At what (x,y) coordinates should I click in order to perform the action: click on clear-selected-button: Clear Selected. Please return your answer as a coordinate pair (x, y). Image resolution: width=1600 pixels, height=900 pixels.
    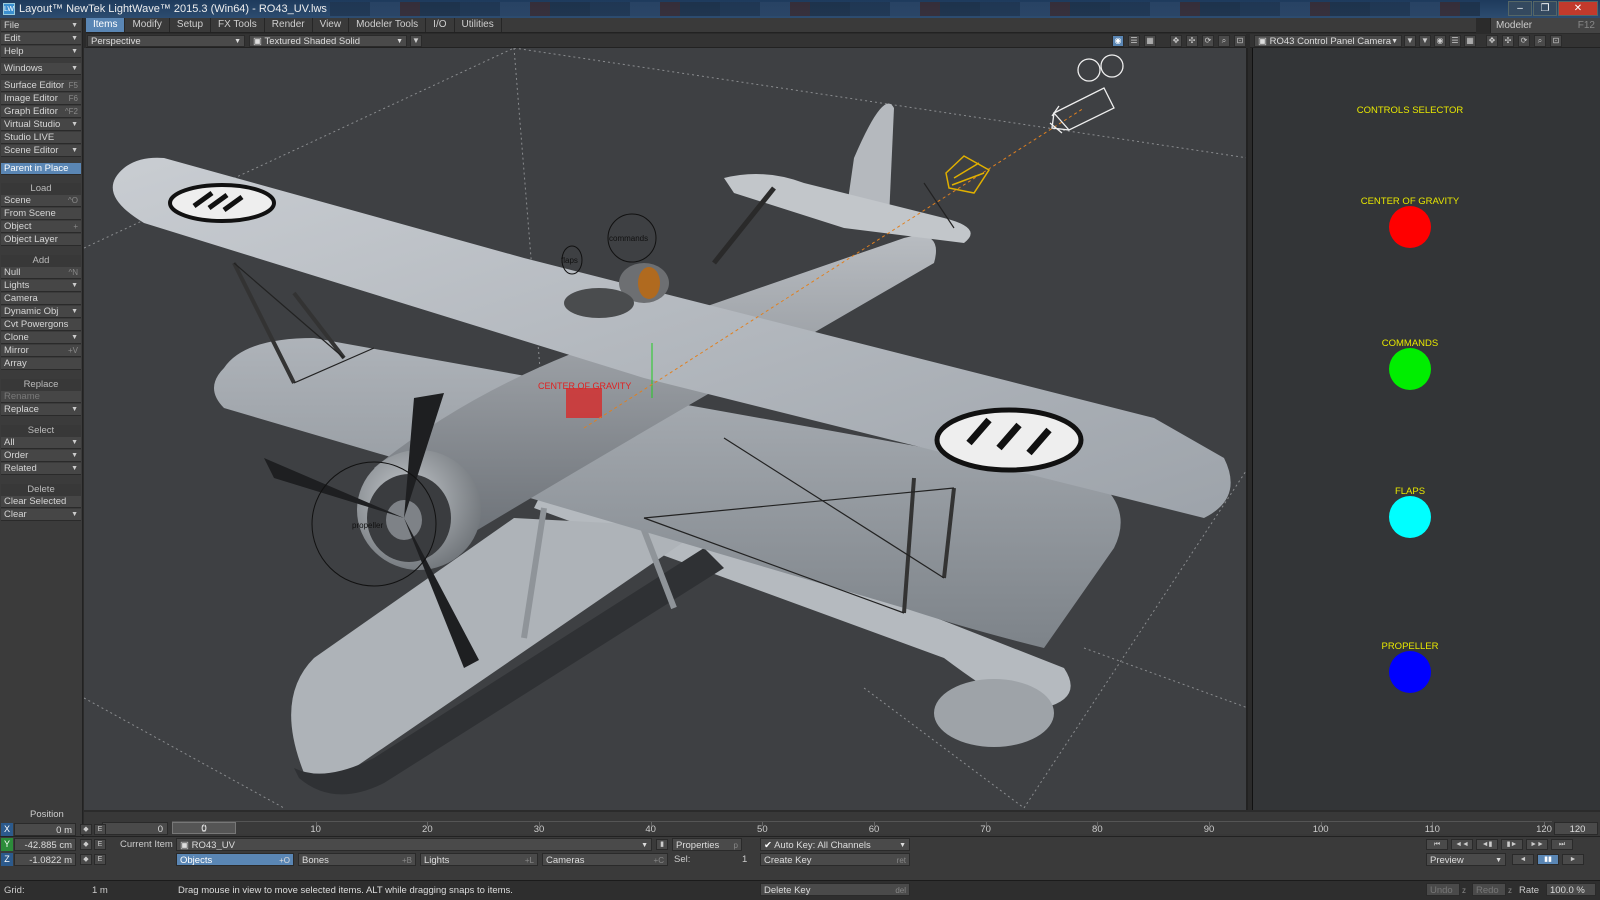
    Looking at the image, I should click on (41, 502).